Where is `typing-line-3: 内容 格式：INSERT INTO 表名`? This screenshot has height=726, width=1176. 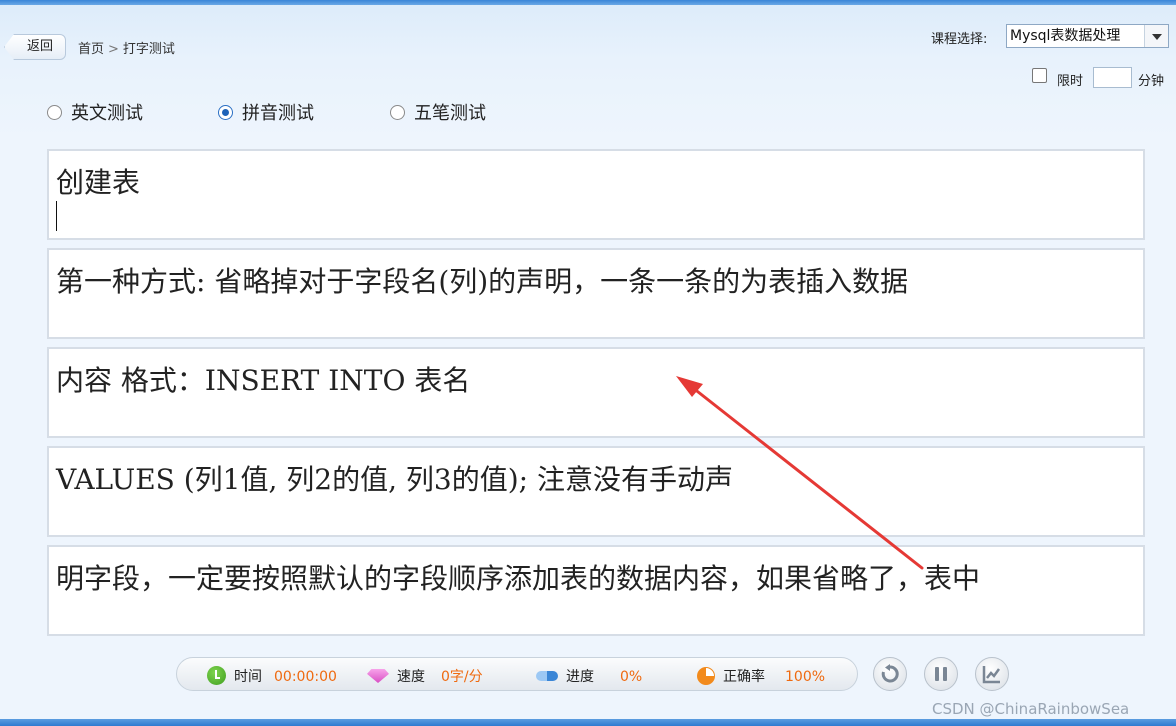
typing-line-3: 内容 格式：INSERT INTO 表名 is located at coordinates (596, 392).